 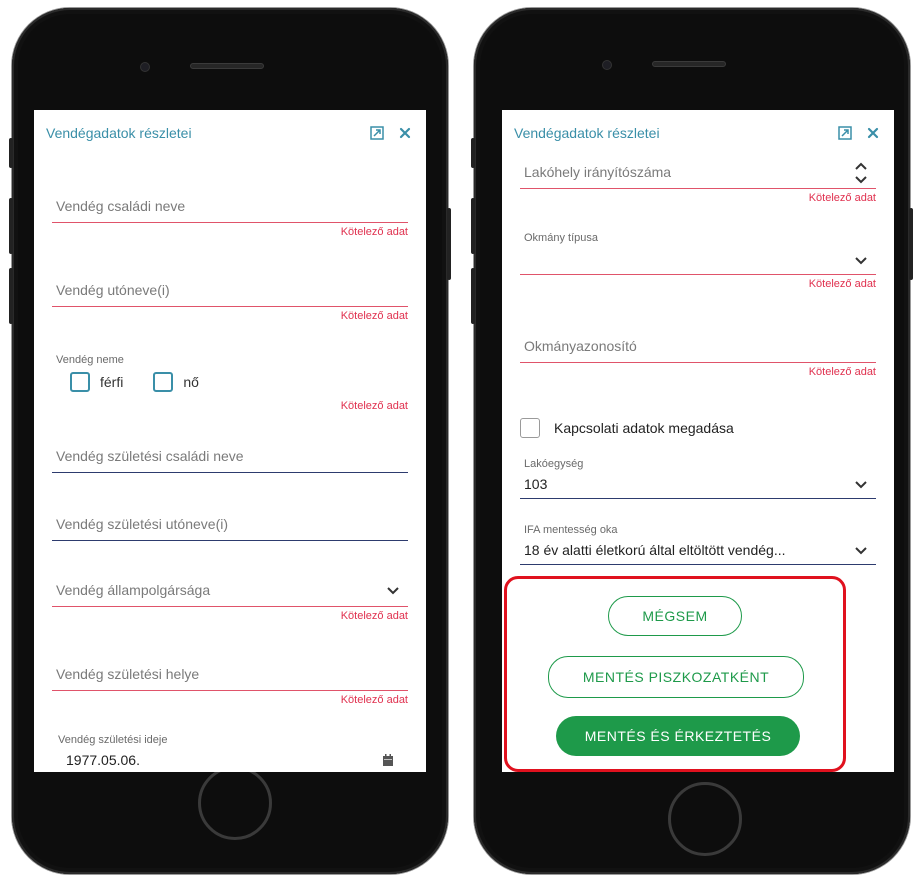 I want to click on birth-family-name-placeholder: Vendég születési családi neve, so click(x=150, y=456).